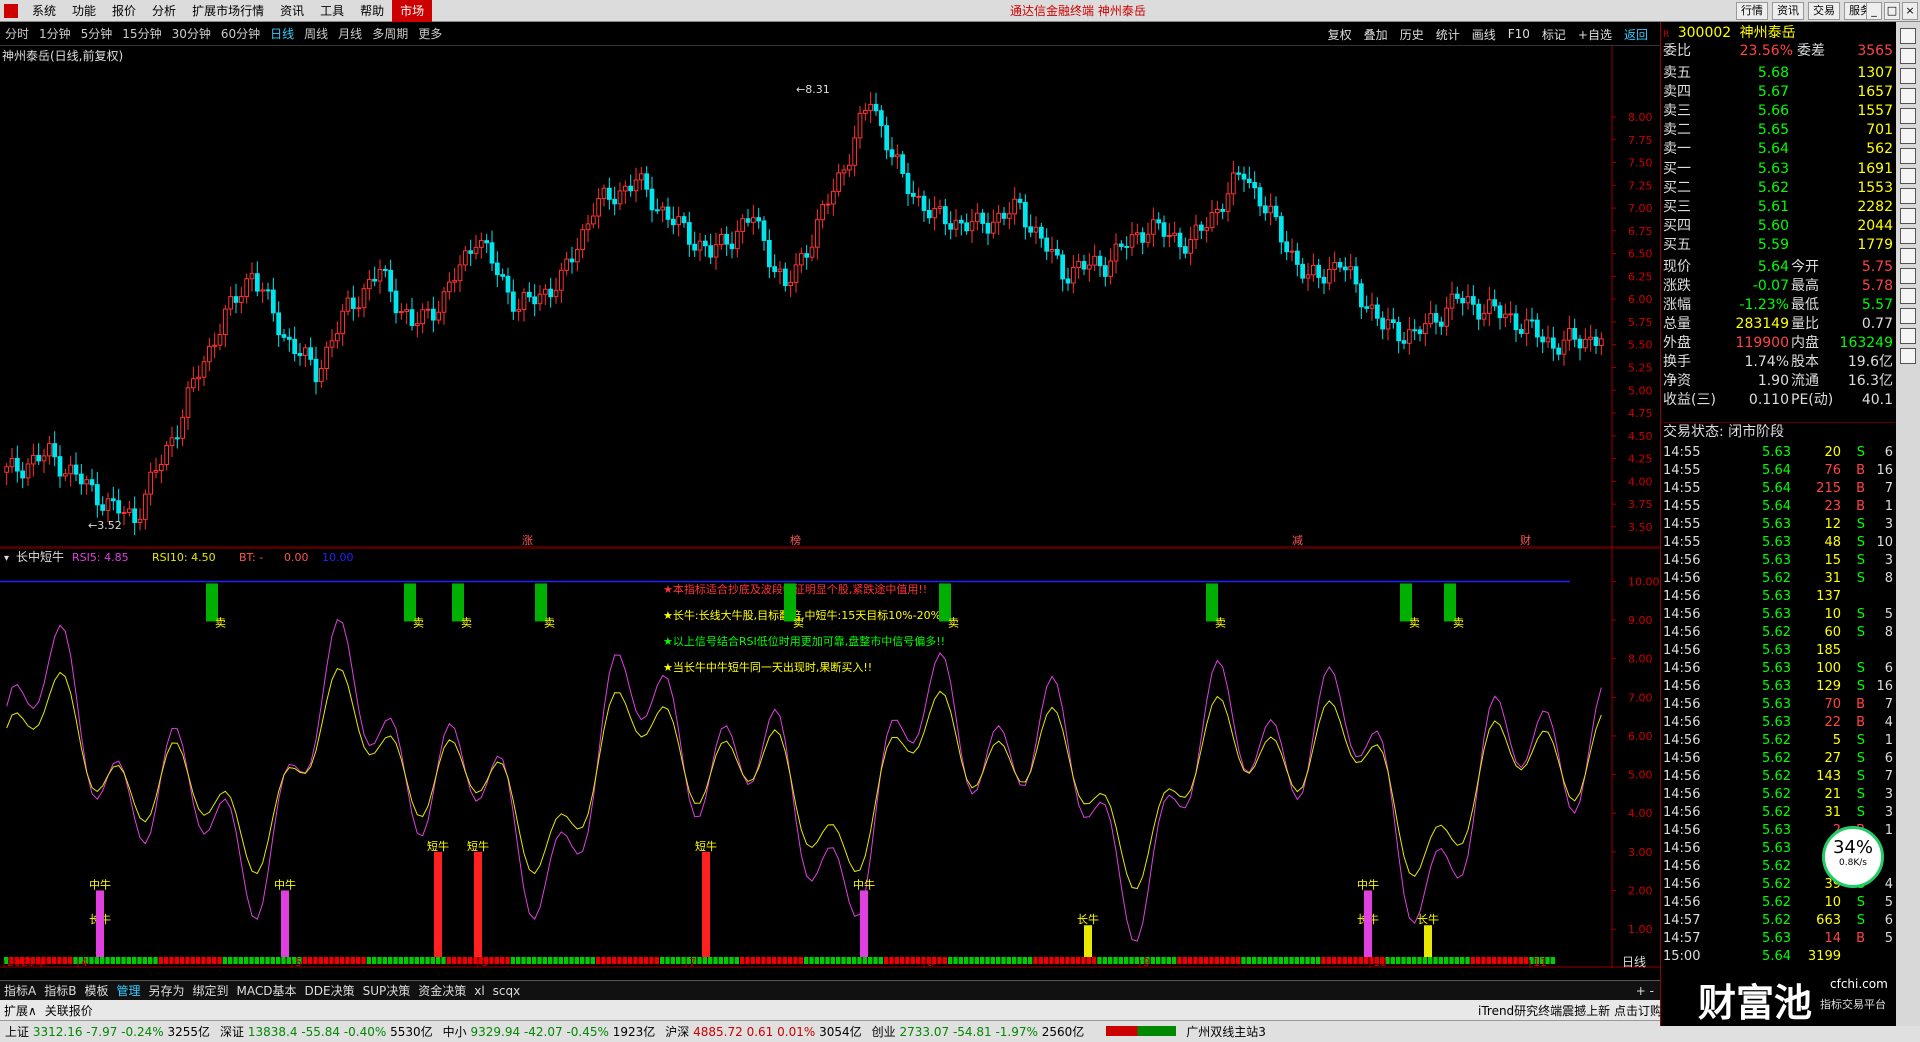 The width and height of the screenshot is (1920, 1042). Describe the element at coordinates (1226, 1031) in the screenshot. I see `server-name: 广州双线主站3` at that location.